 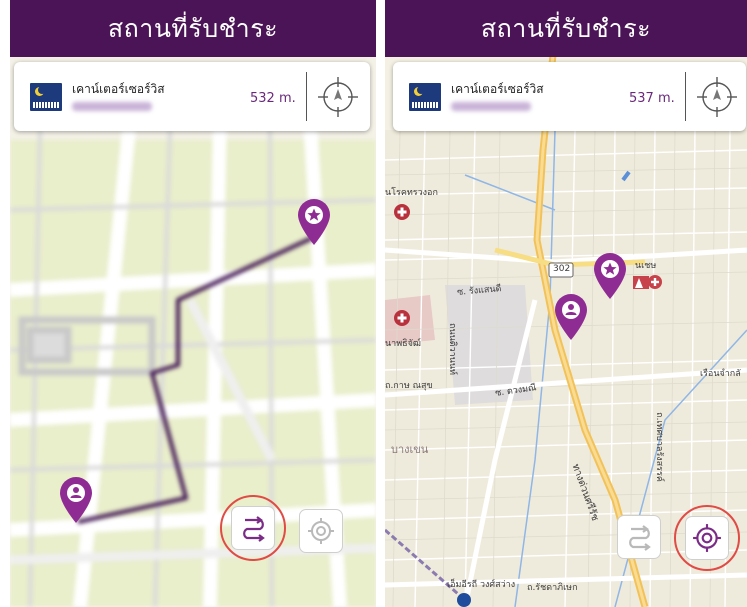 I want to click on map-label-tiwanon: ถนนติวานนท์, so click(x=451, y=349).